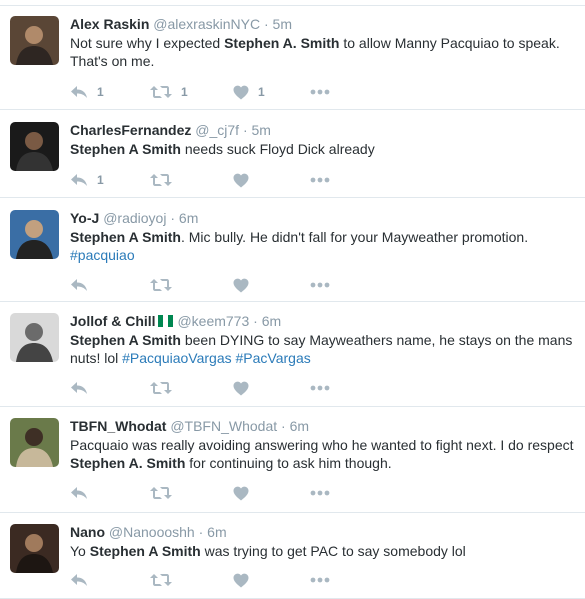  Describe the element at coordinates (118, 426) in the screenshot. I see `user-name: TBFN_Whodat` at that location.